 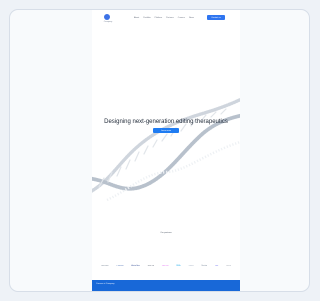 I want to click on hero-learn-more-button: Learn more, so click(x=166, y=130).